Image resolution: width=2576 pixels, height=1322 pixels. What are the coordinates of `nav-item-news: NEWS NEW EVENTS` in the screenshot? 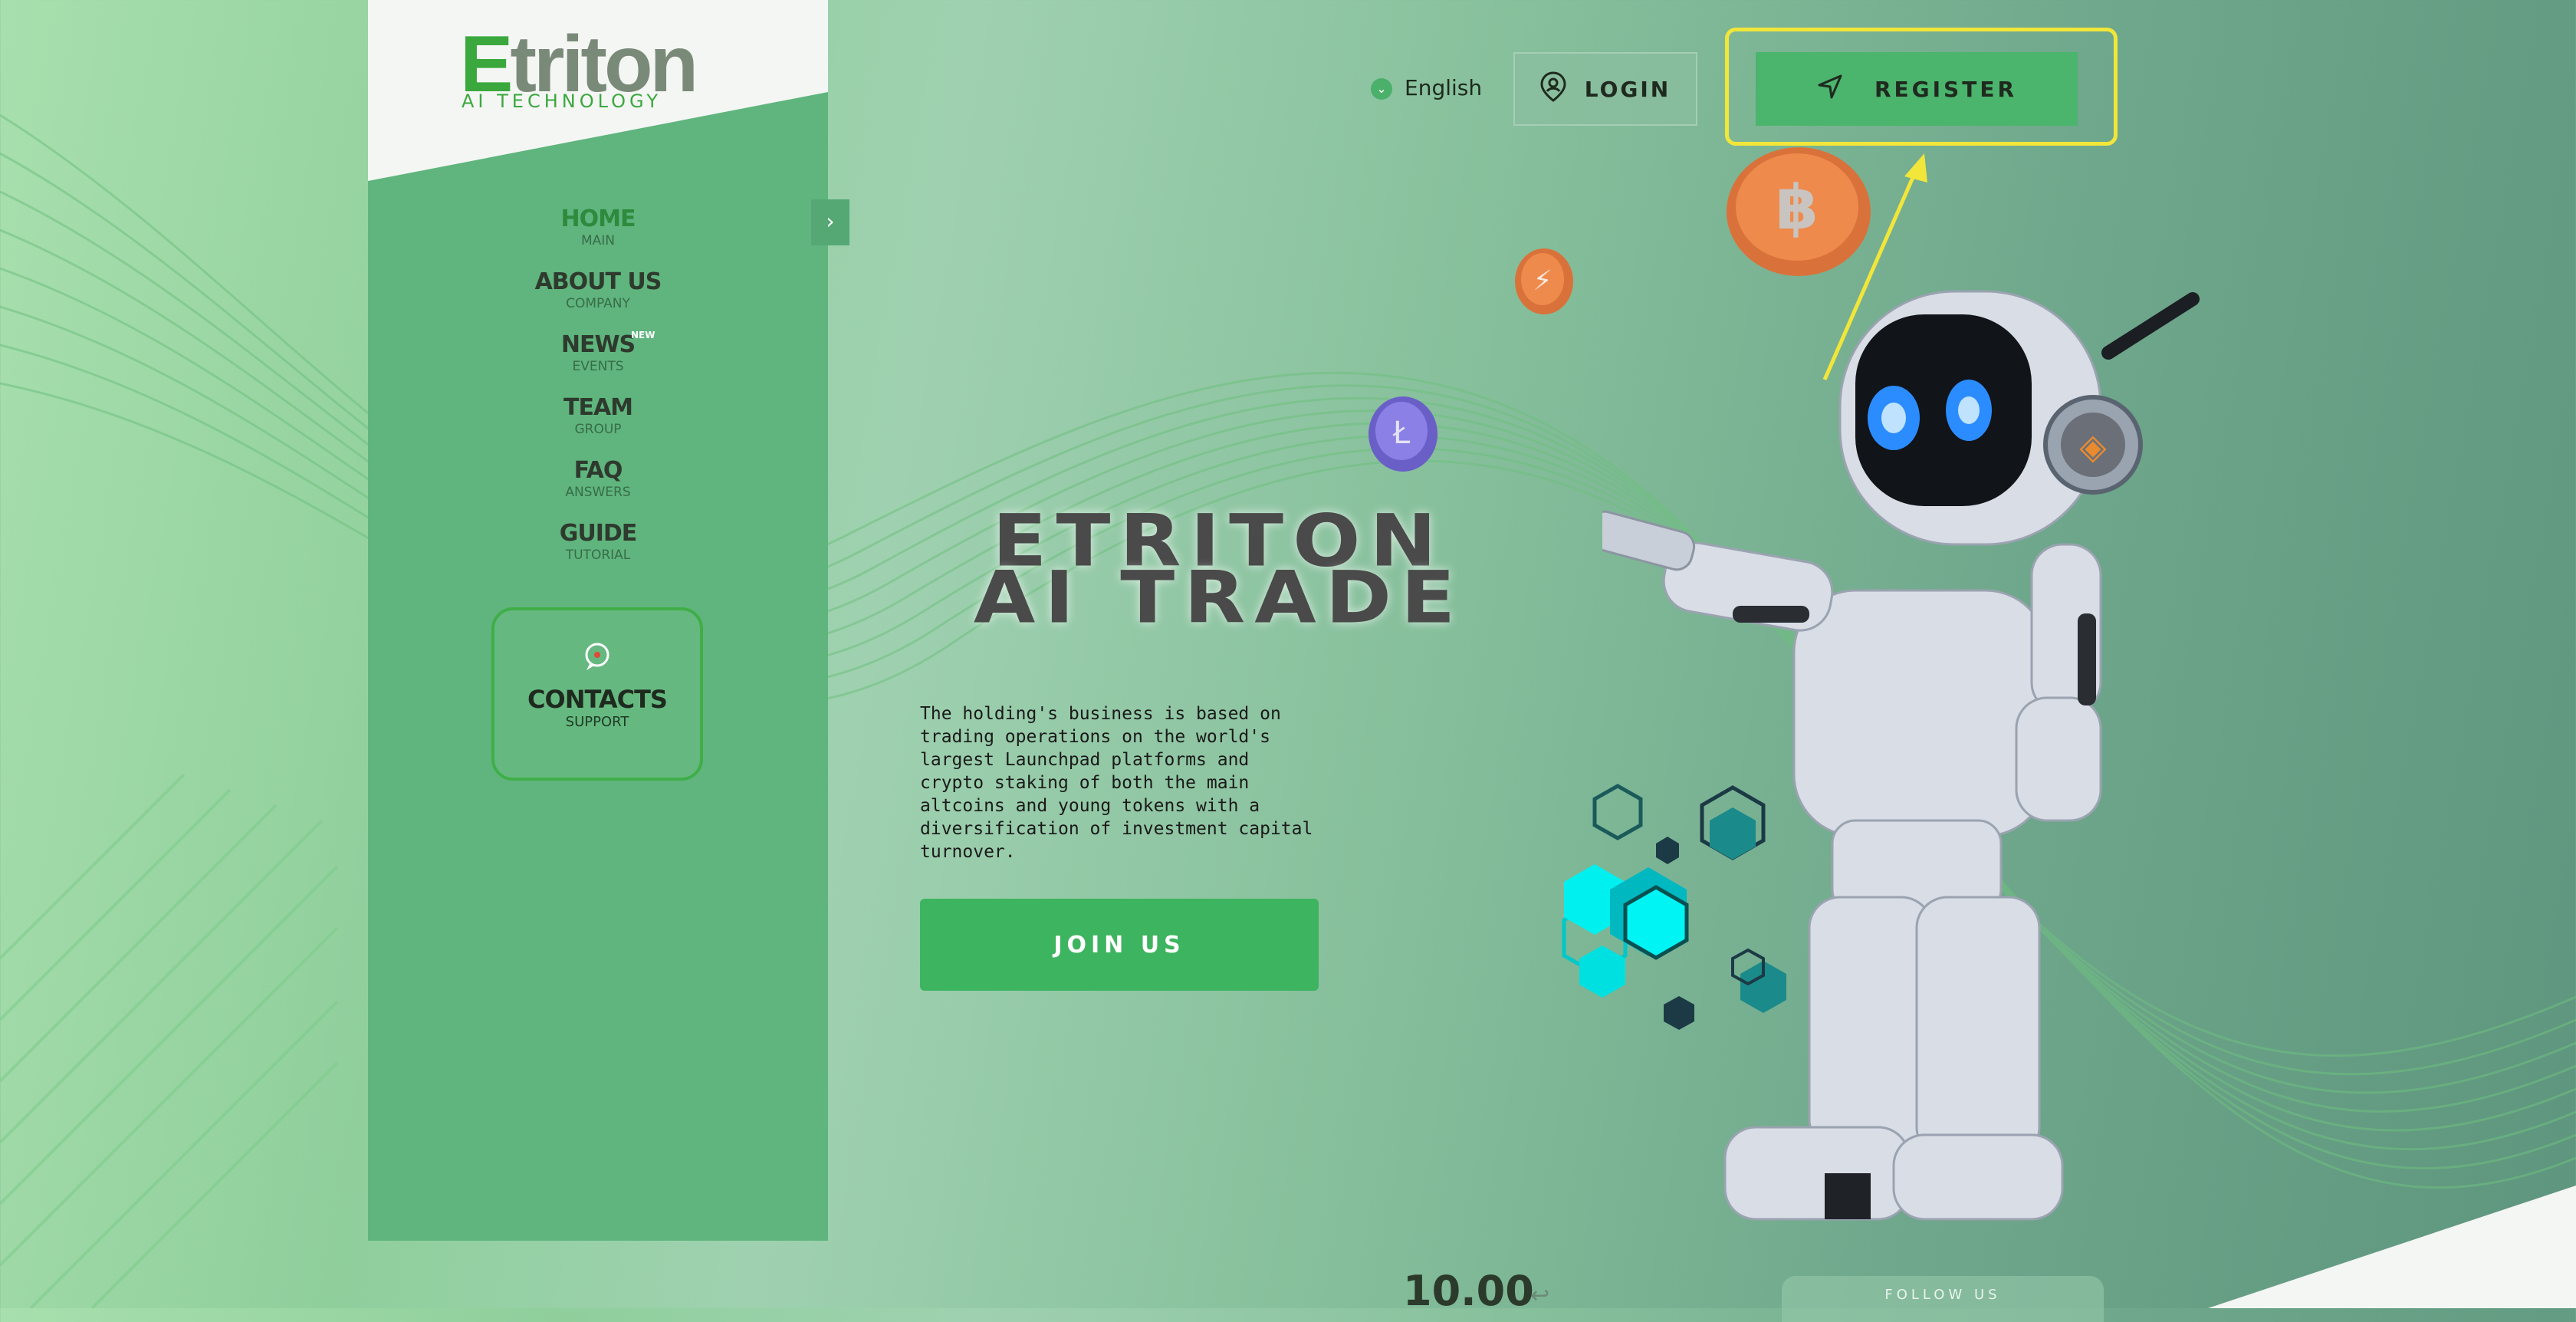 It's located at (598, 362).